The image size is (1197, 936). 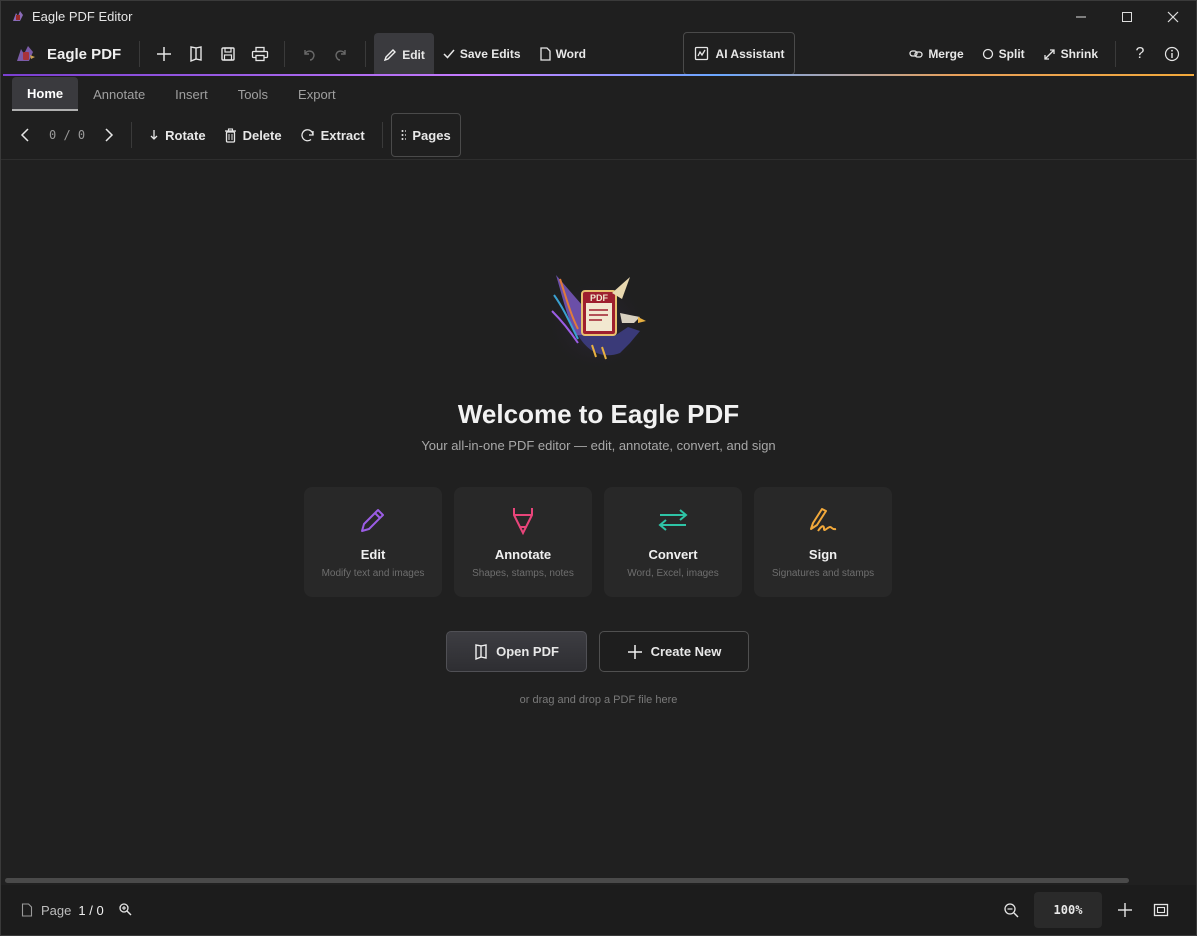 I want to click on tab-insert: Insert, so click(x=191, y=94).